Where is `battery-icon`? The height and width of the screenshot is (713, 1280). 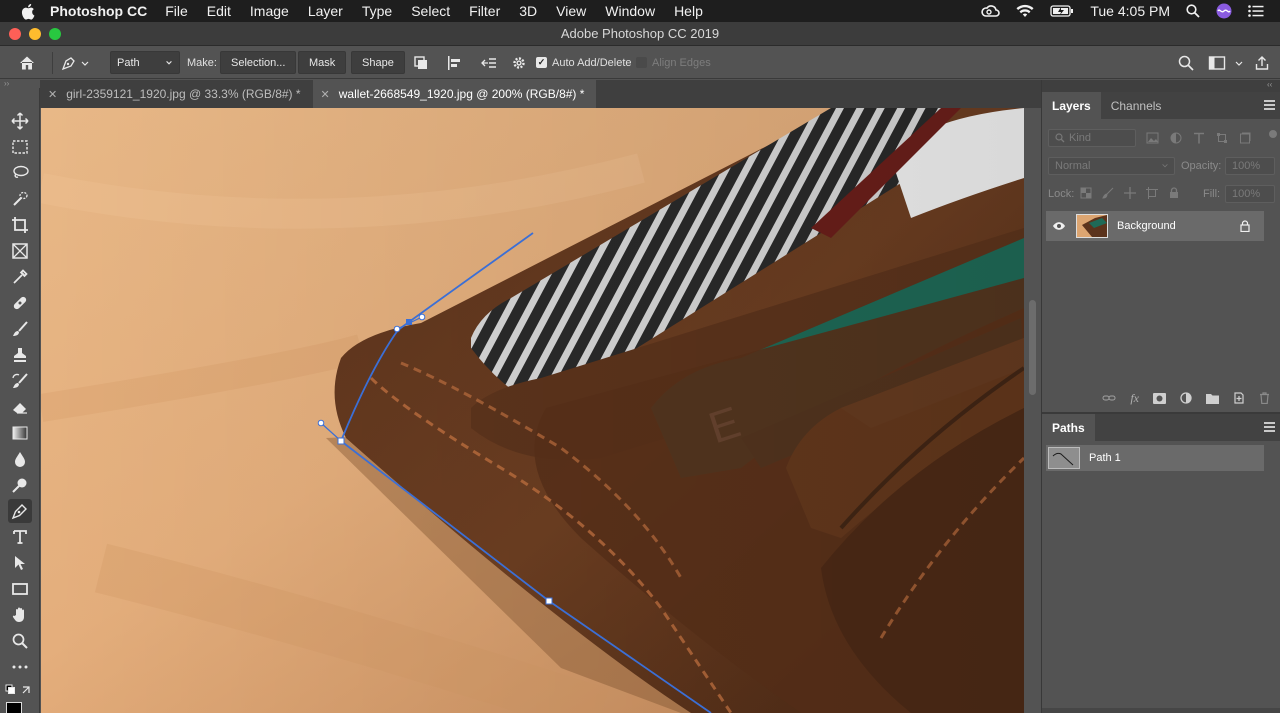 battery-icon is located at coordinates (1062, 11).